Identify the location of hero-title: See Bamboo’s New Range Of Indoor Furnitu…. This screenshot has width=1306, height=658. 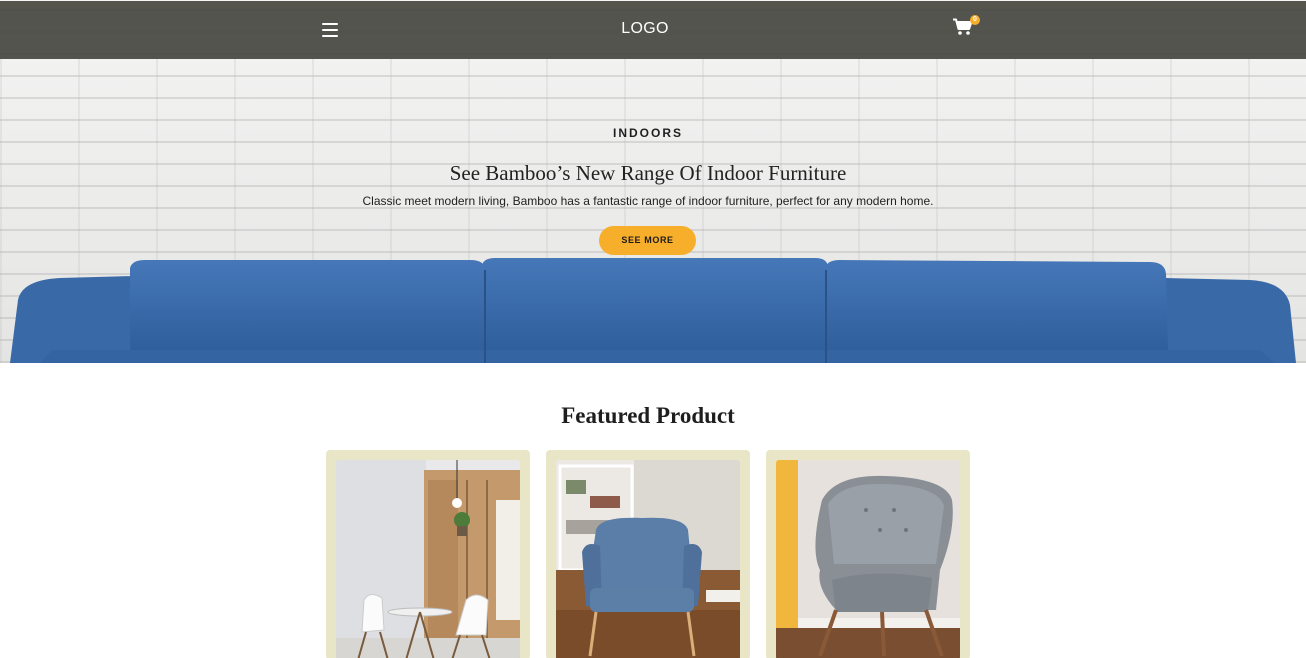
(648, 173).